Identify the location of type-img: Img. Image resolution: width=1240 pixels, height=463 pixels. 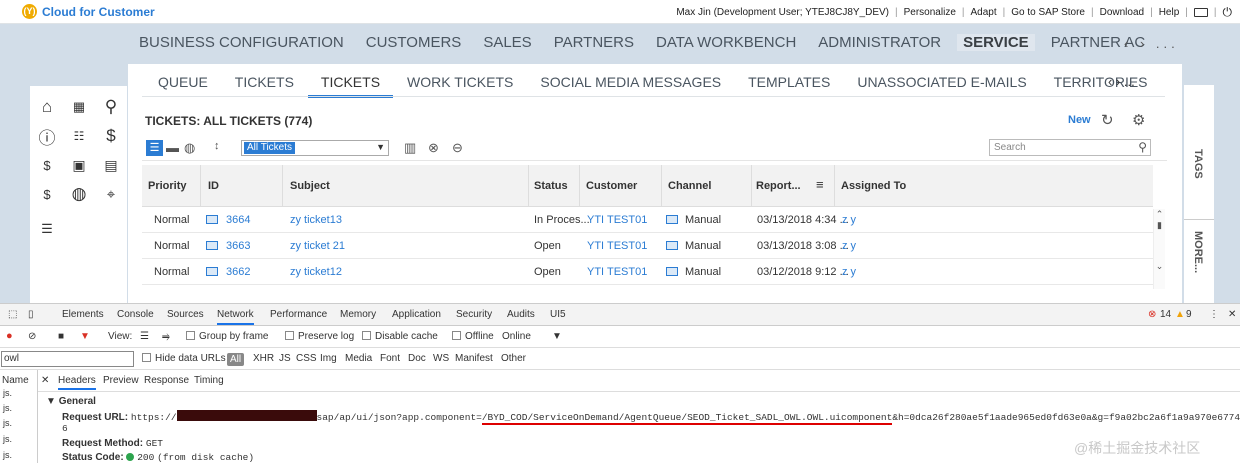
(328, 358).